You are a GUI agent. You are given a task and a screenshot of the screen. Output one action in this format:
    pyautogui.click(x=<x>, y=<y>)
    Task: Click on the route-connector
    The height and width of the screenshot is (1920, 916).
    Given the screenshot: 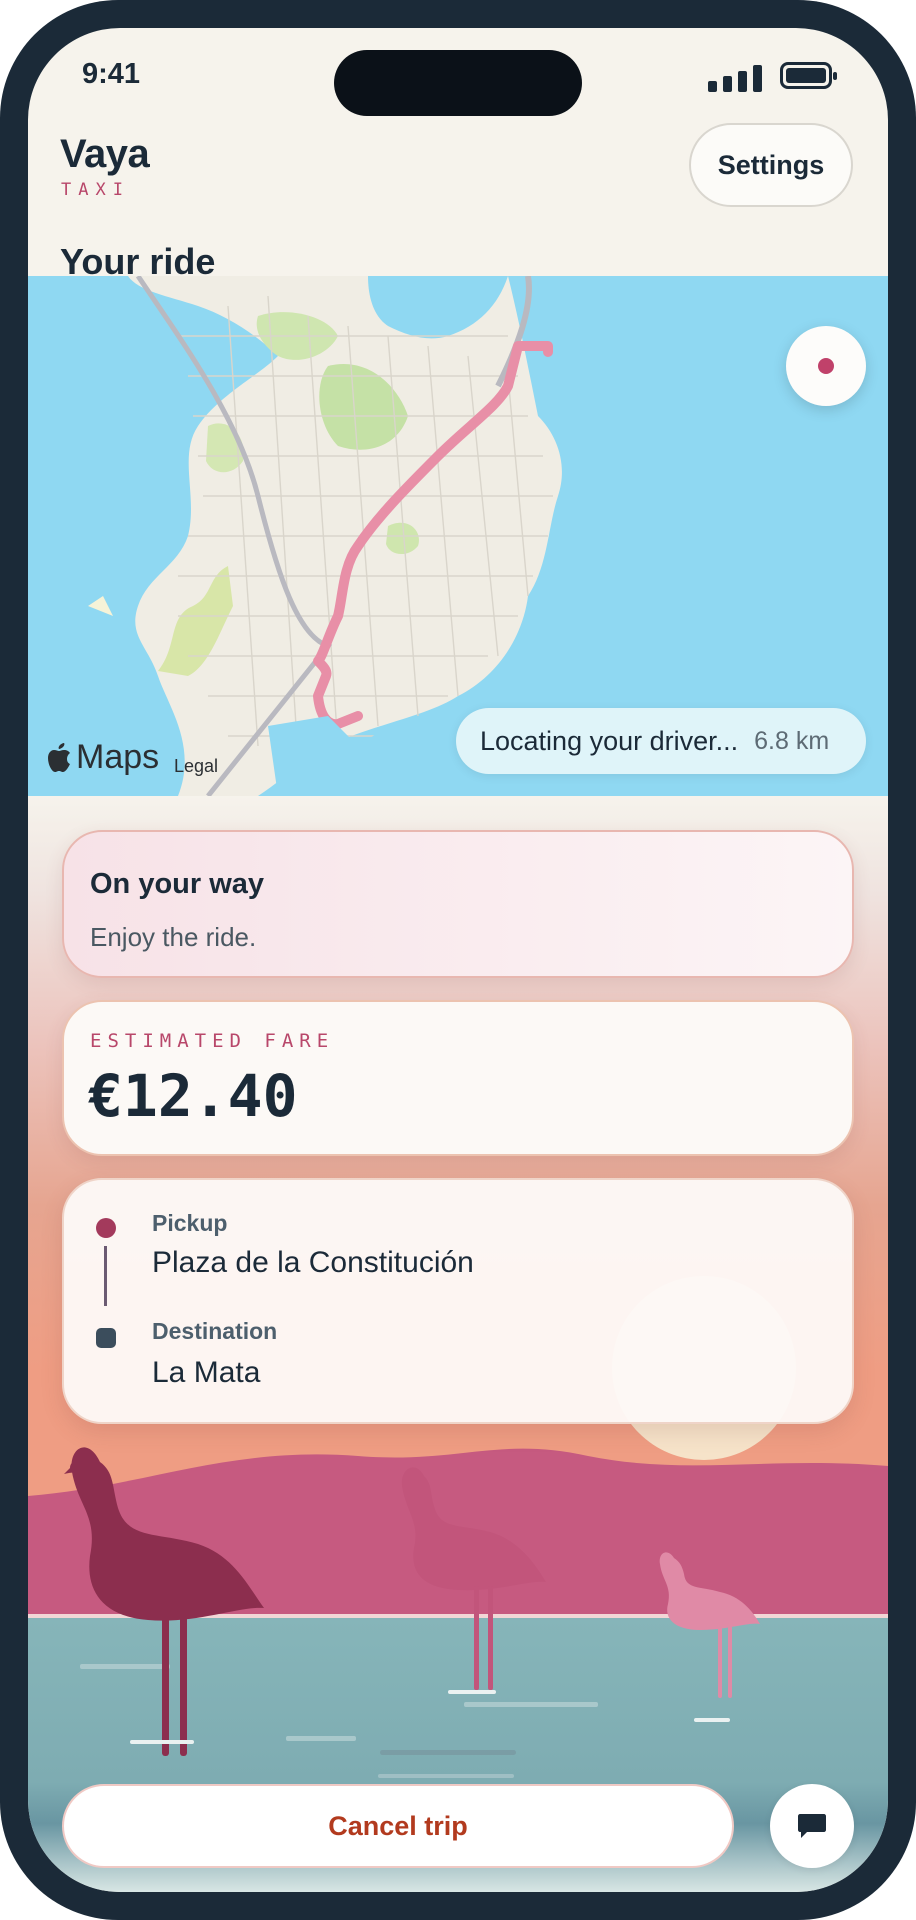 What is the action you would take?
    pyautogui.click(x=105, y=1276)
    